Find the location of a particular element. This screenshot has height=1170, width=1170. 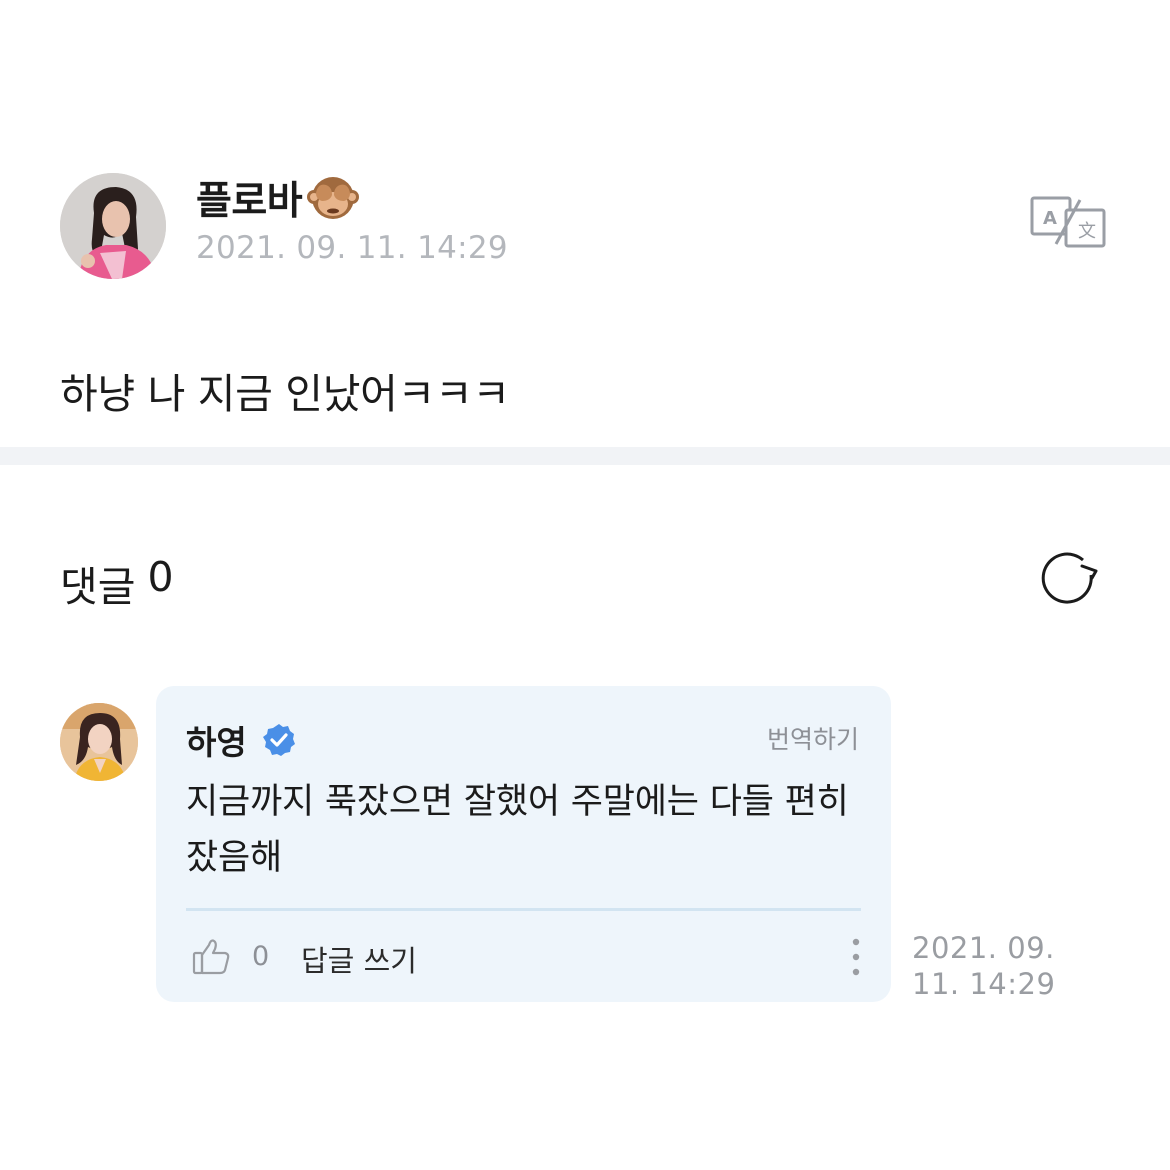

like-count: 0 is located at coordinates (261, 956).